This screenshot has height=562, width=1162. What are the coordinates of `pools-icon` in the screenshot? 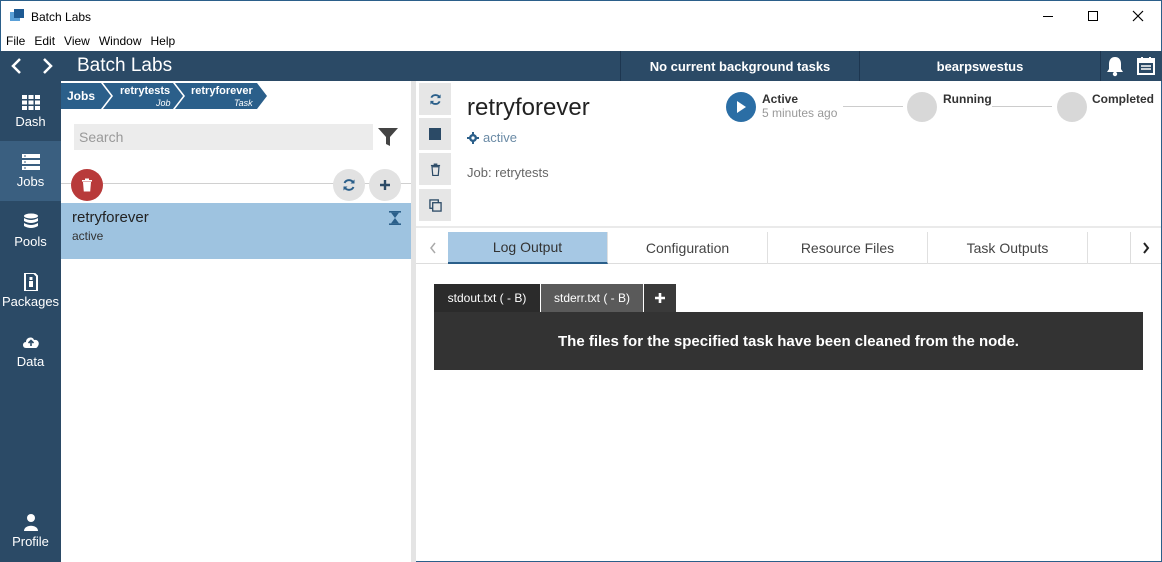 It's located at (31, 220).